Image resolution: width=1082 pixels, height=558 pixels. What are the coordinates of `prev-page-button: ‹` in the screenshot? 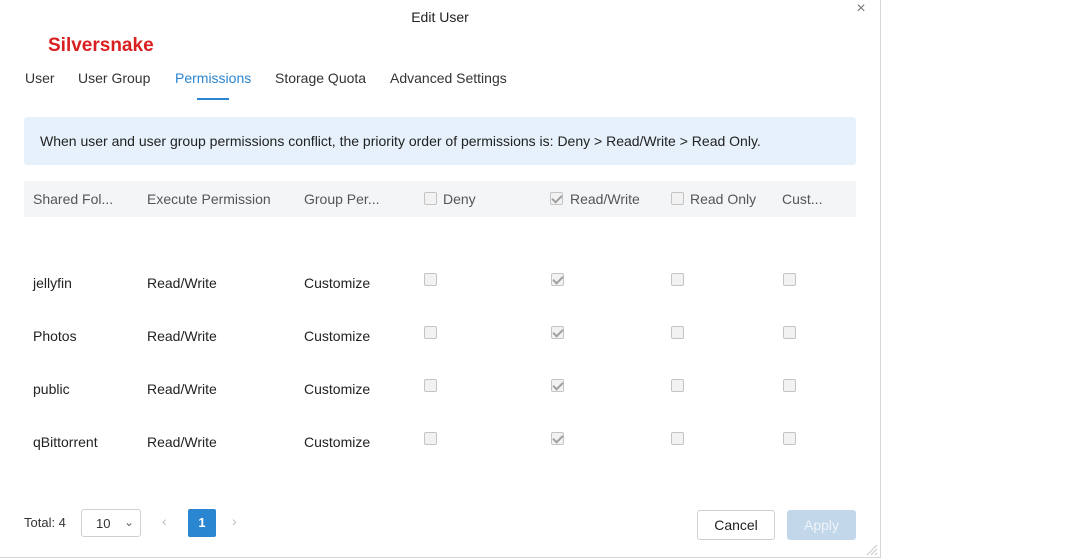 It's located at (164, 521).